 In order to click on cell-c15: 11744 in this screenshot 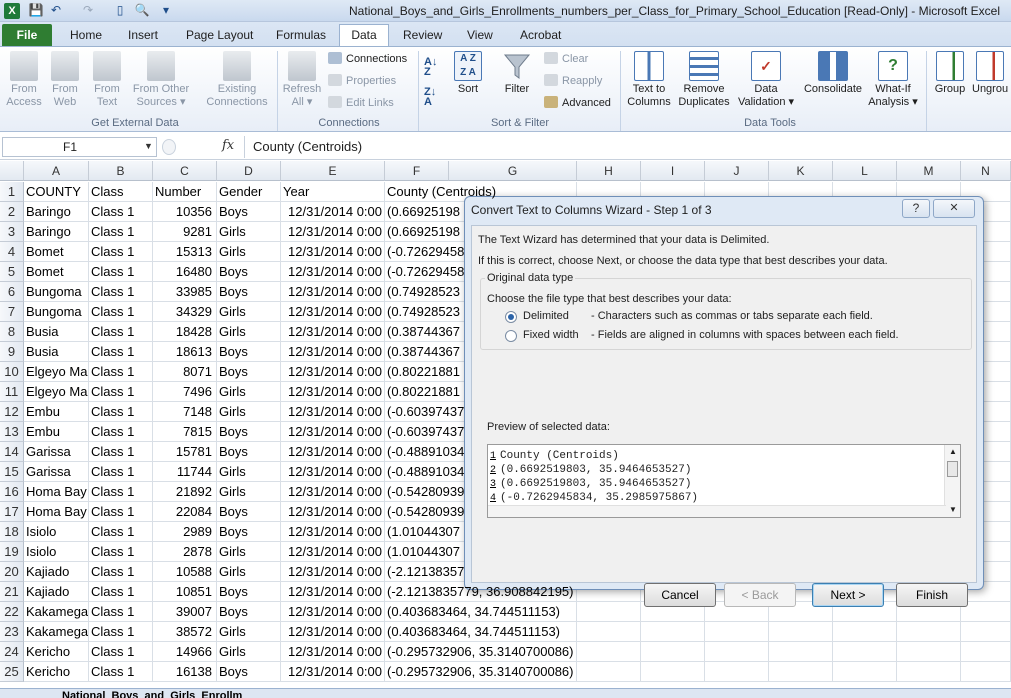, I will do `click(185, 472)`.